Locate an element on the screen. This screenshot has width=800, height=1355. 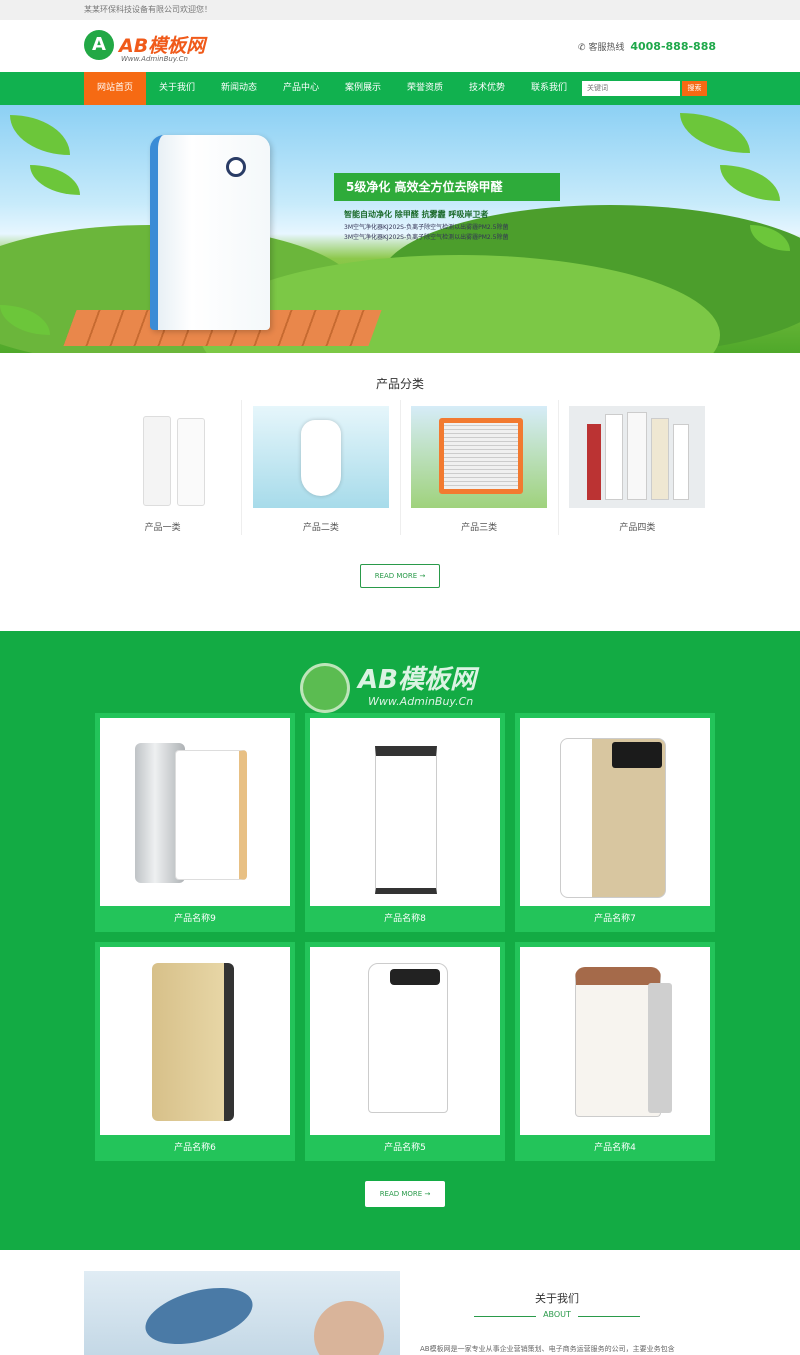
logo-url: Www.AdminBuy.Cn is located at coordinates (154, 59).